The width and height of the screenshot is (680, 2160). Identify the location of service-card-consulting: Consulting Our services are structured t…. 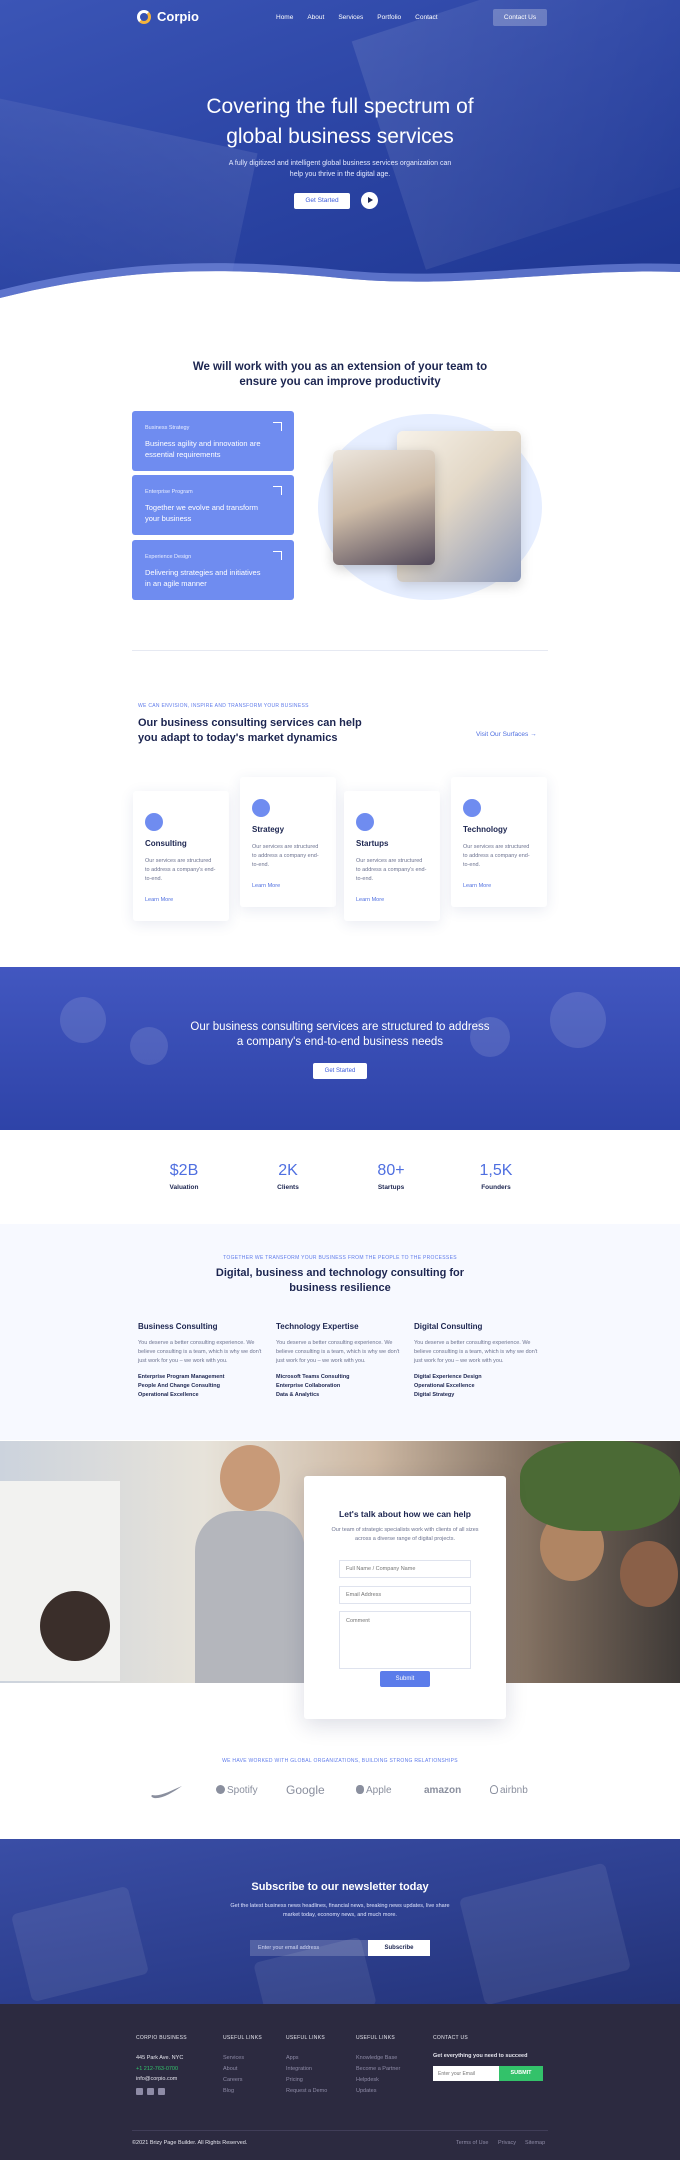
(181, 856).